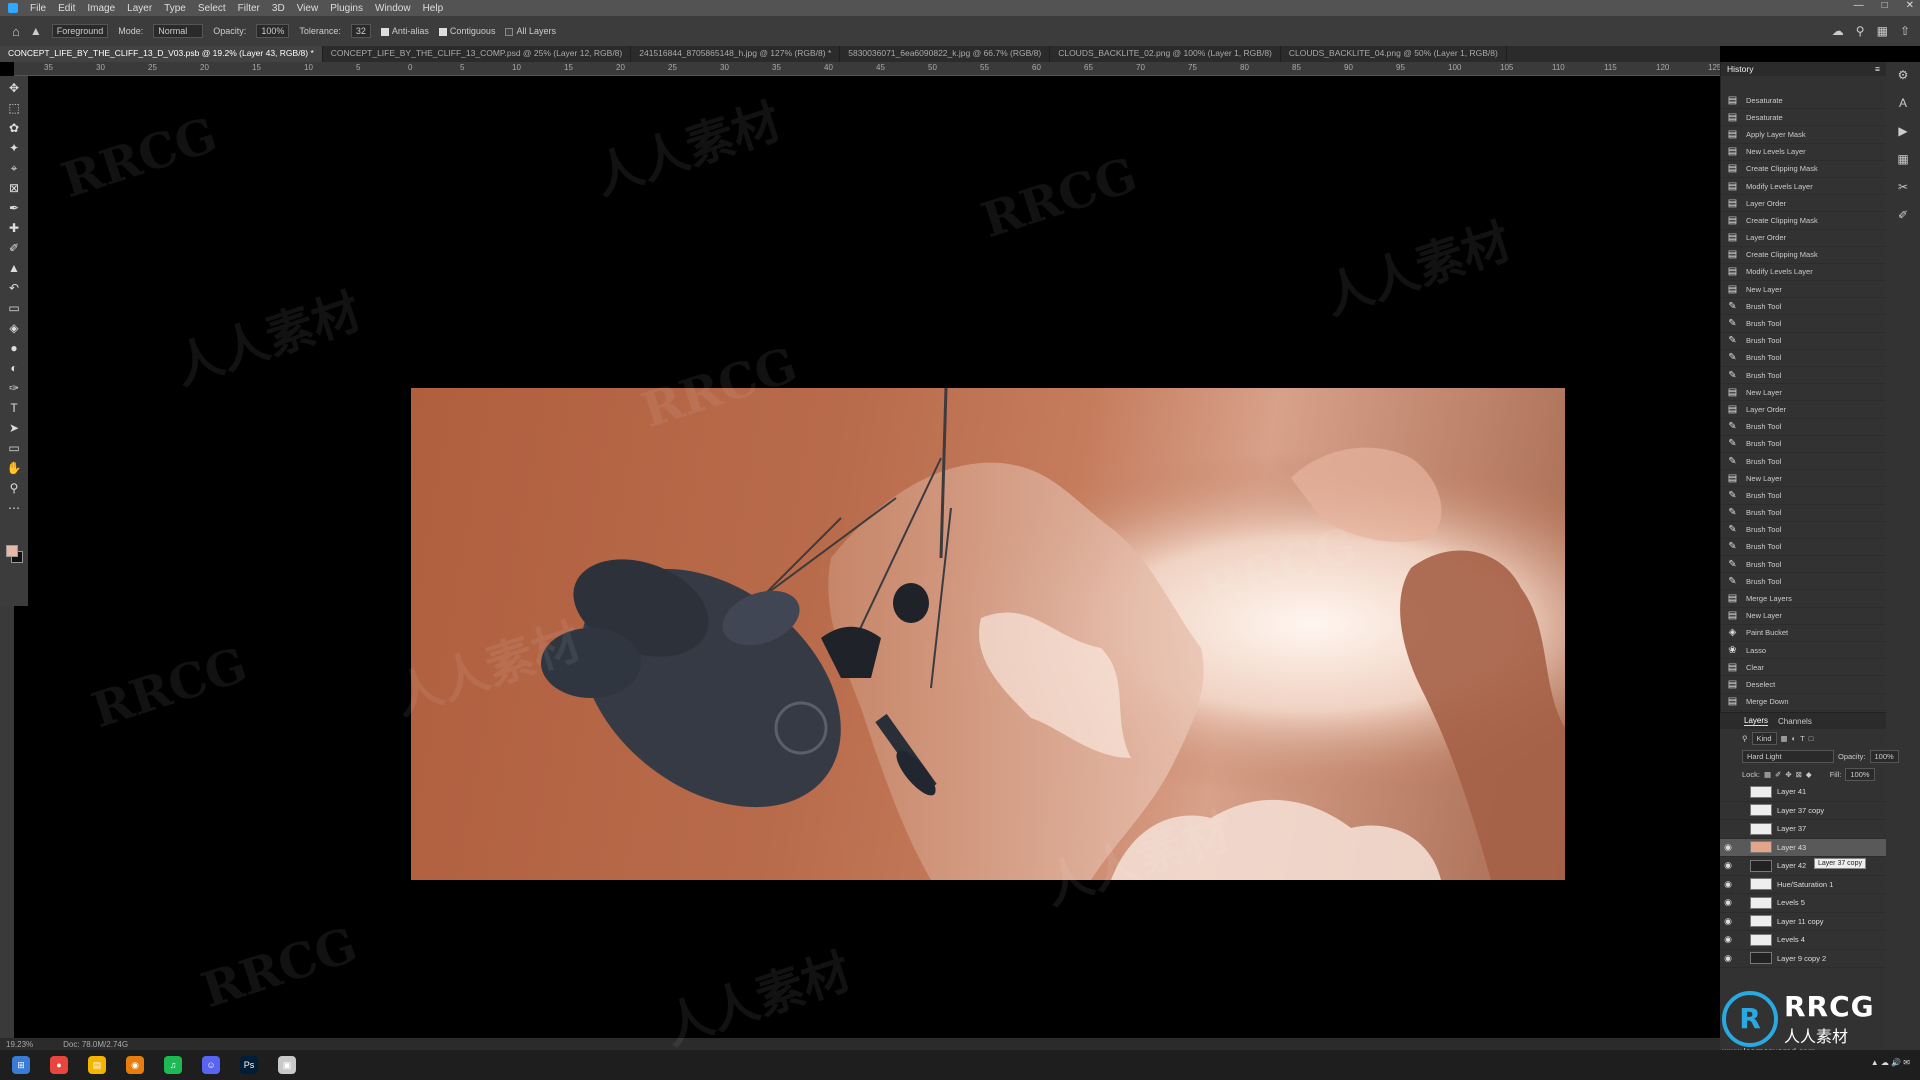  What do you see at coordinates (1803, 885) in the screenshot?
I see `layer-row: ◉ Hue/Saturation 1` at bounding box center [1803, 885].